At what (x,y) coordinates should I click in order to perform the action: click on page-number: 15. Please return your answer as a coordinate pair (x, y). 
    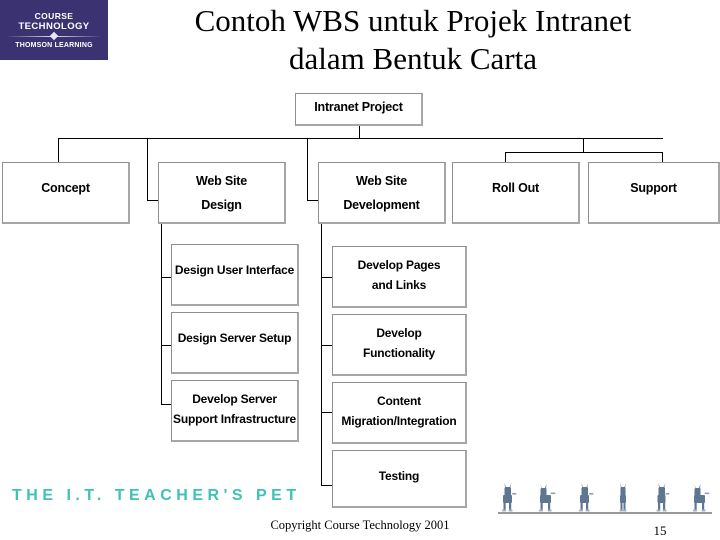
    Looking at the image, I should click on (660, 530).